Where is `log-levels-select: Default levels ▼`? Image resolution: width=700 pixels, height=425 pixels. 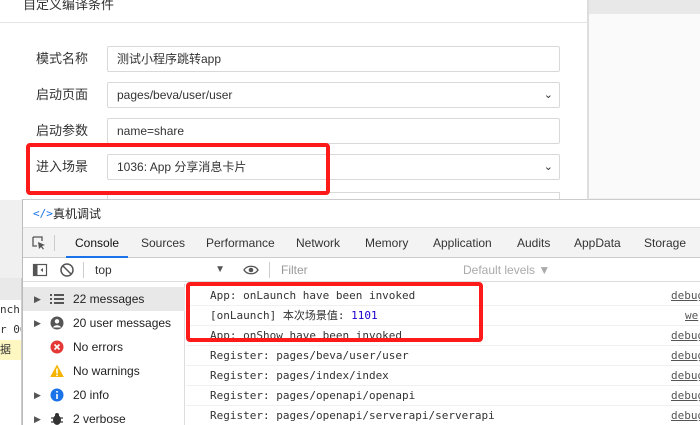 log-levels-select: Default levels ▼ is located at coordinates (506, 270).